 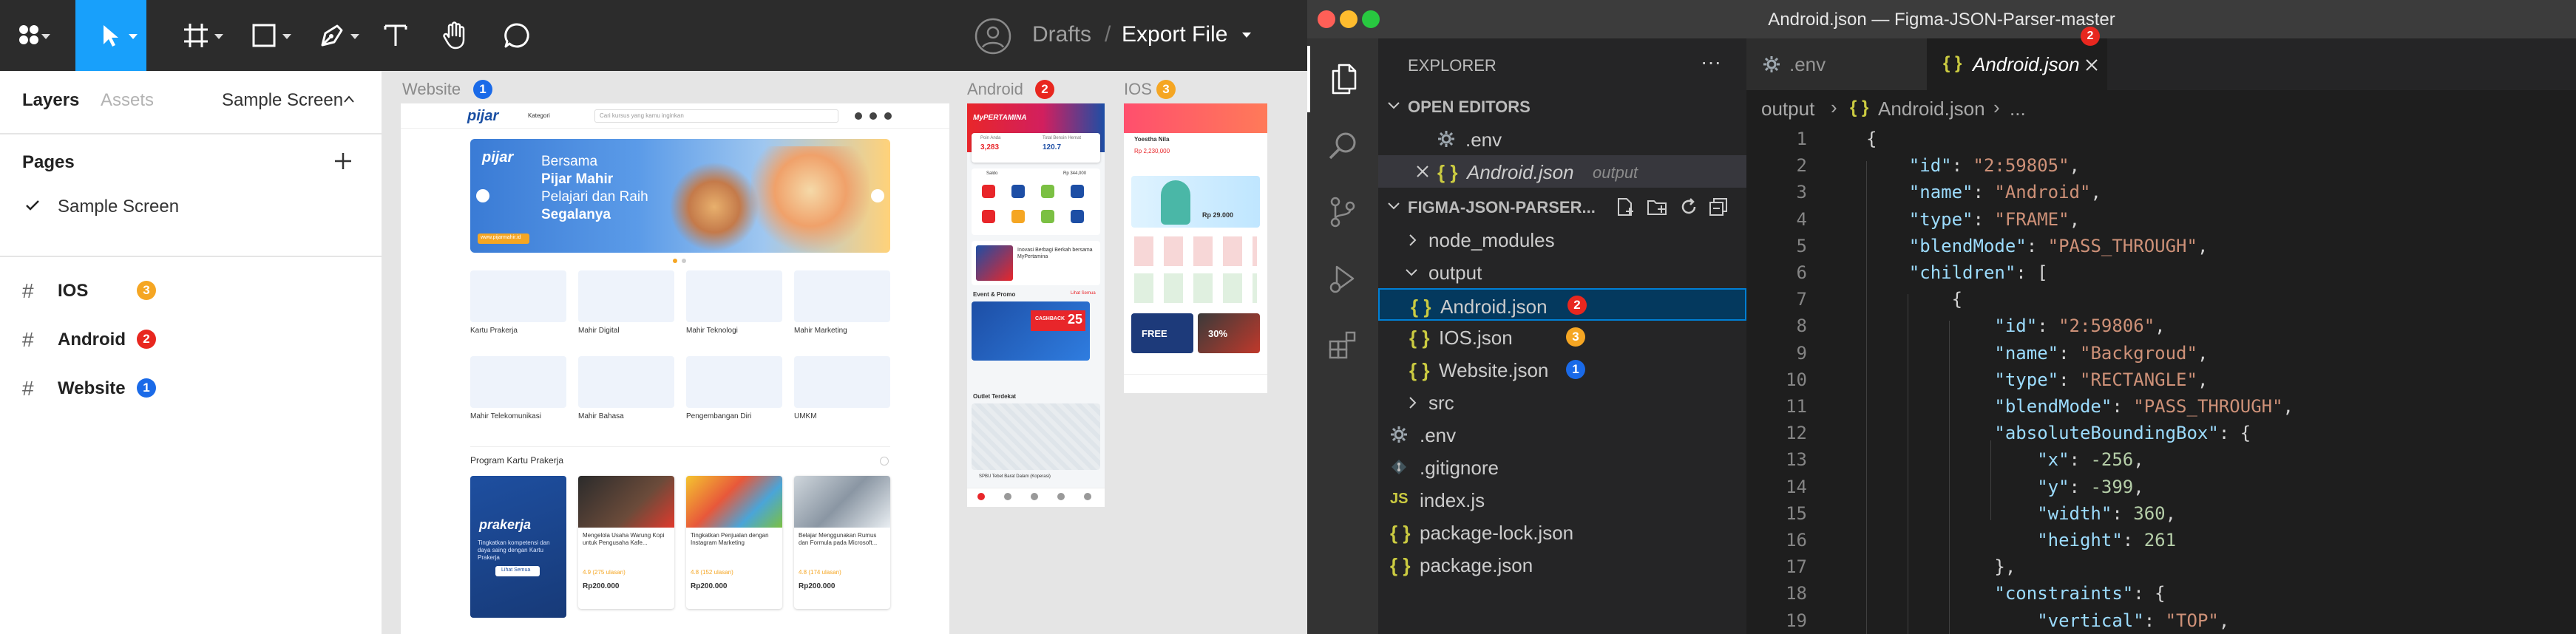 I want to click on run-debug-activity, so click(x=1342, y=278).